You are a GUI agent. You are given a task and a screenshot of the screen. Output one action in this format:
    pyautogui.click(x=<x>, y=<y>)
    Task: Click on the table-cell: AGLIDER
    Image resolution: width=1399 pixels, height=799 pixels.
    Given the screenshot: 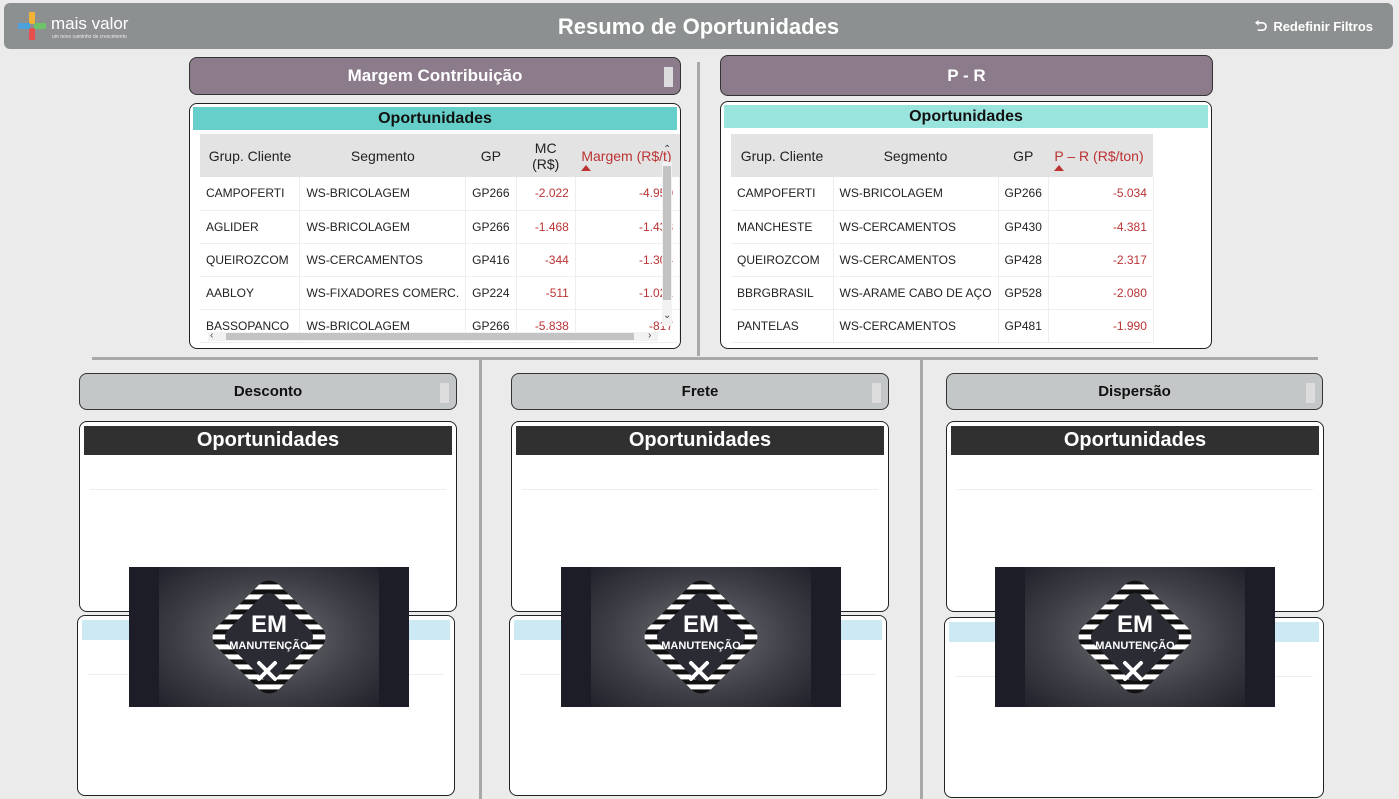 What is the action you would take?
    pyautogui.click(x=250, y=227)
    